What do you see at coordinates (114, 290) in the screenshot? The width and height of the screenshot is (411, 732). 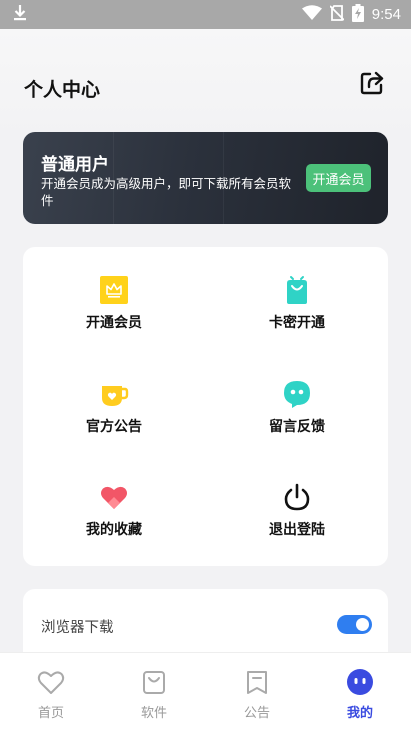 I see `crown-icon` at bounding box center [114, 290].